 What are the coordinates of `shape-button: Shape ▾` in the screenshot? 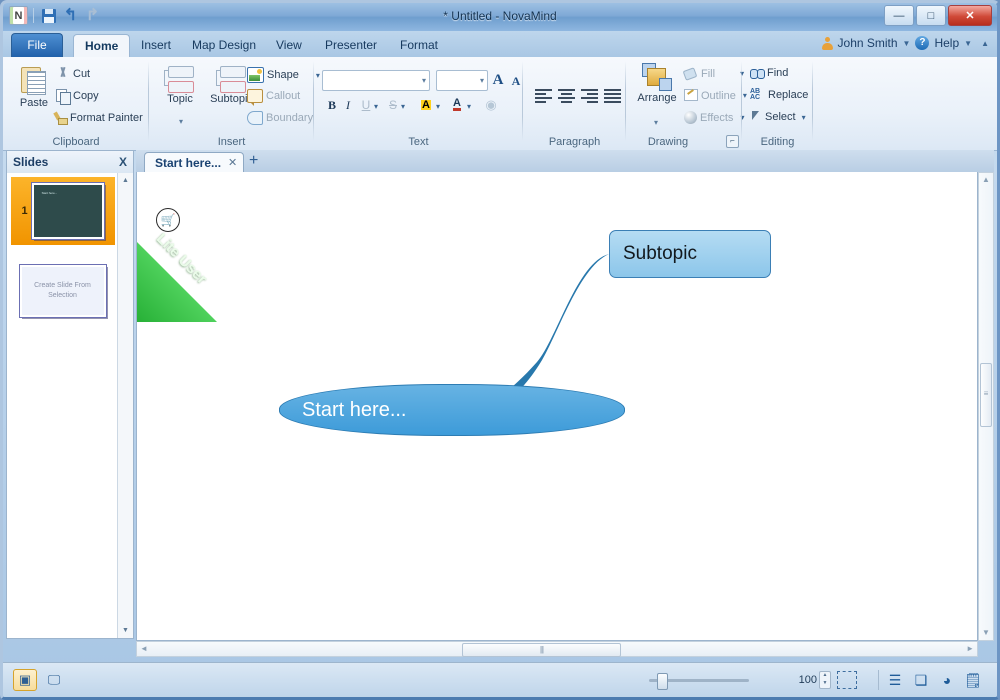 It's located at (283, 75).